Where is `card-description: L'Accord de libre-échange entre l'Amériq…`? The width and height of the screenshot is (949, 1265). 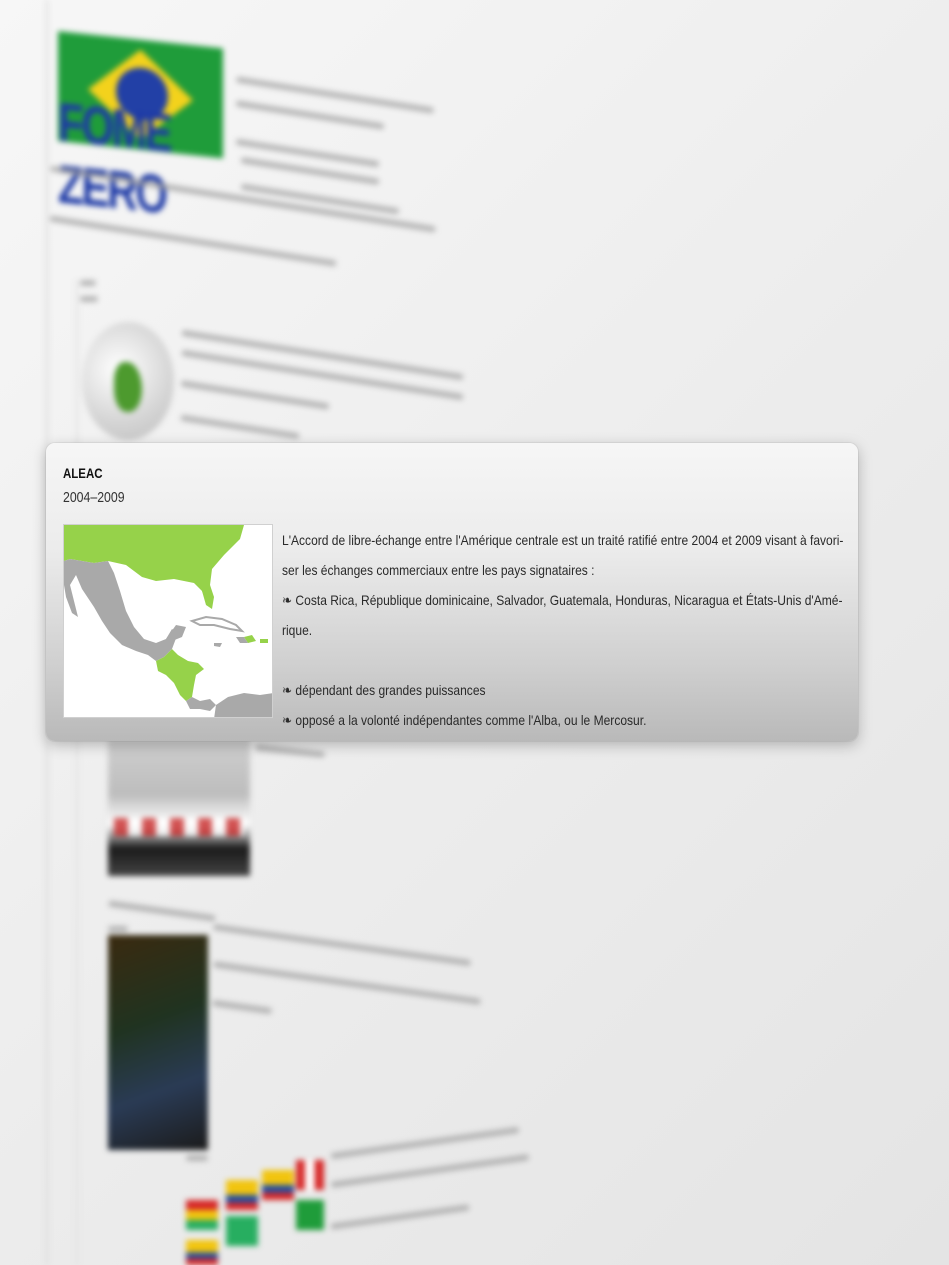 card-description: L'Accord de libre-échange entre l'Amériq… is located at coordinates (563, 630).